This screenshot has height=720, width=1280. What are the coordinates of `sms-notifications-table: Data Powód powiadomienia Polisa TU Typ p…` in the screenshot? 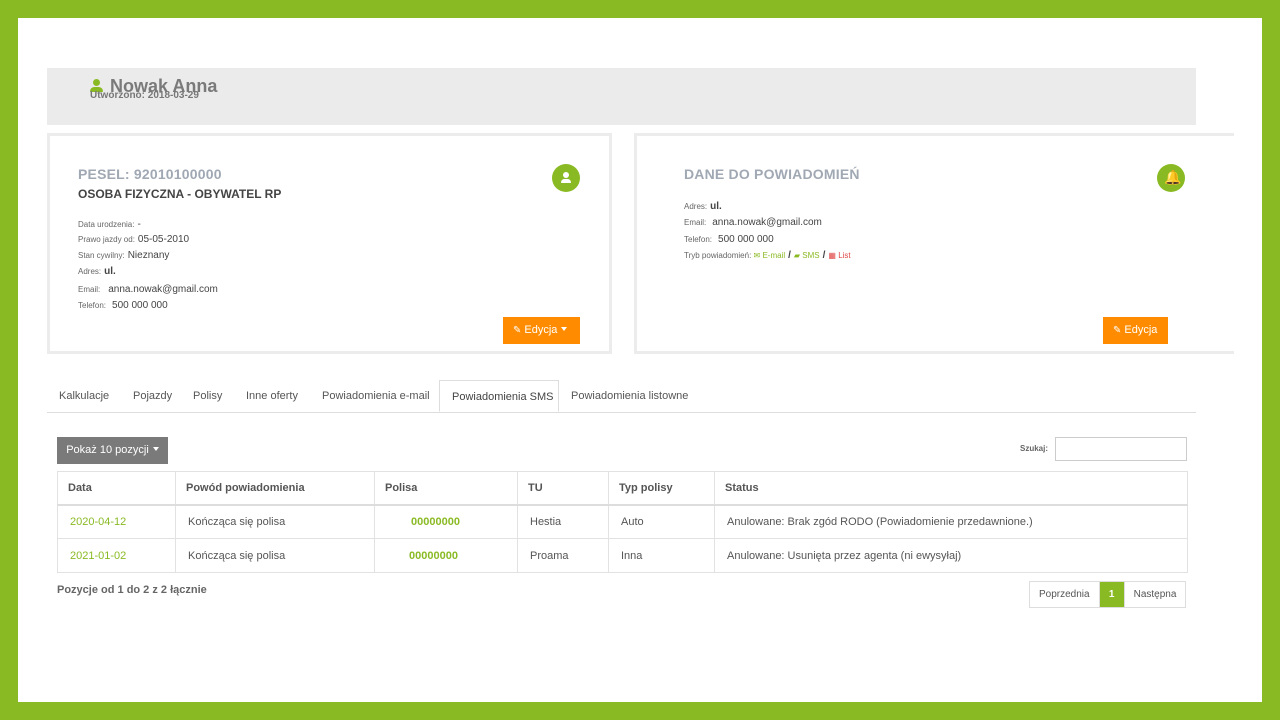 It's located at (622, 522).